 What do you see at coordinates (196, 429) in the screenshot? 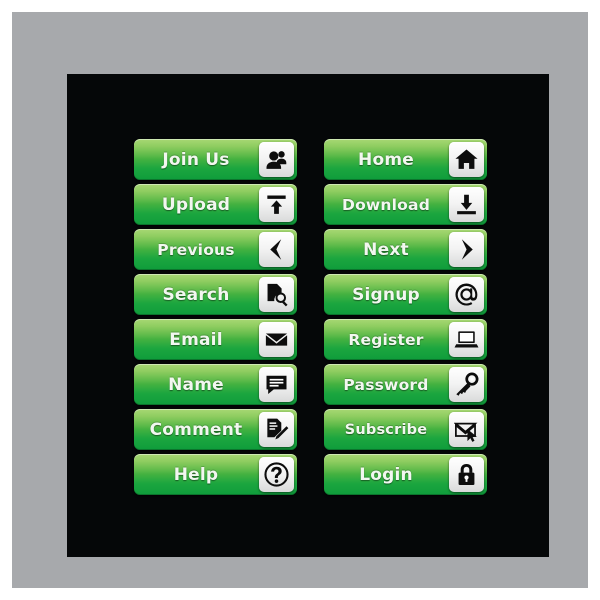
I see `button-label-comment: Comment` at bounding box center [196, 429].